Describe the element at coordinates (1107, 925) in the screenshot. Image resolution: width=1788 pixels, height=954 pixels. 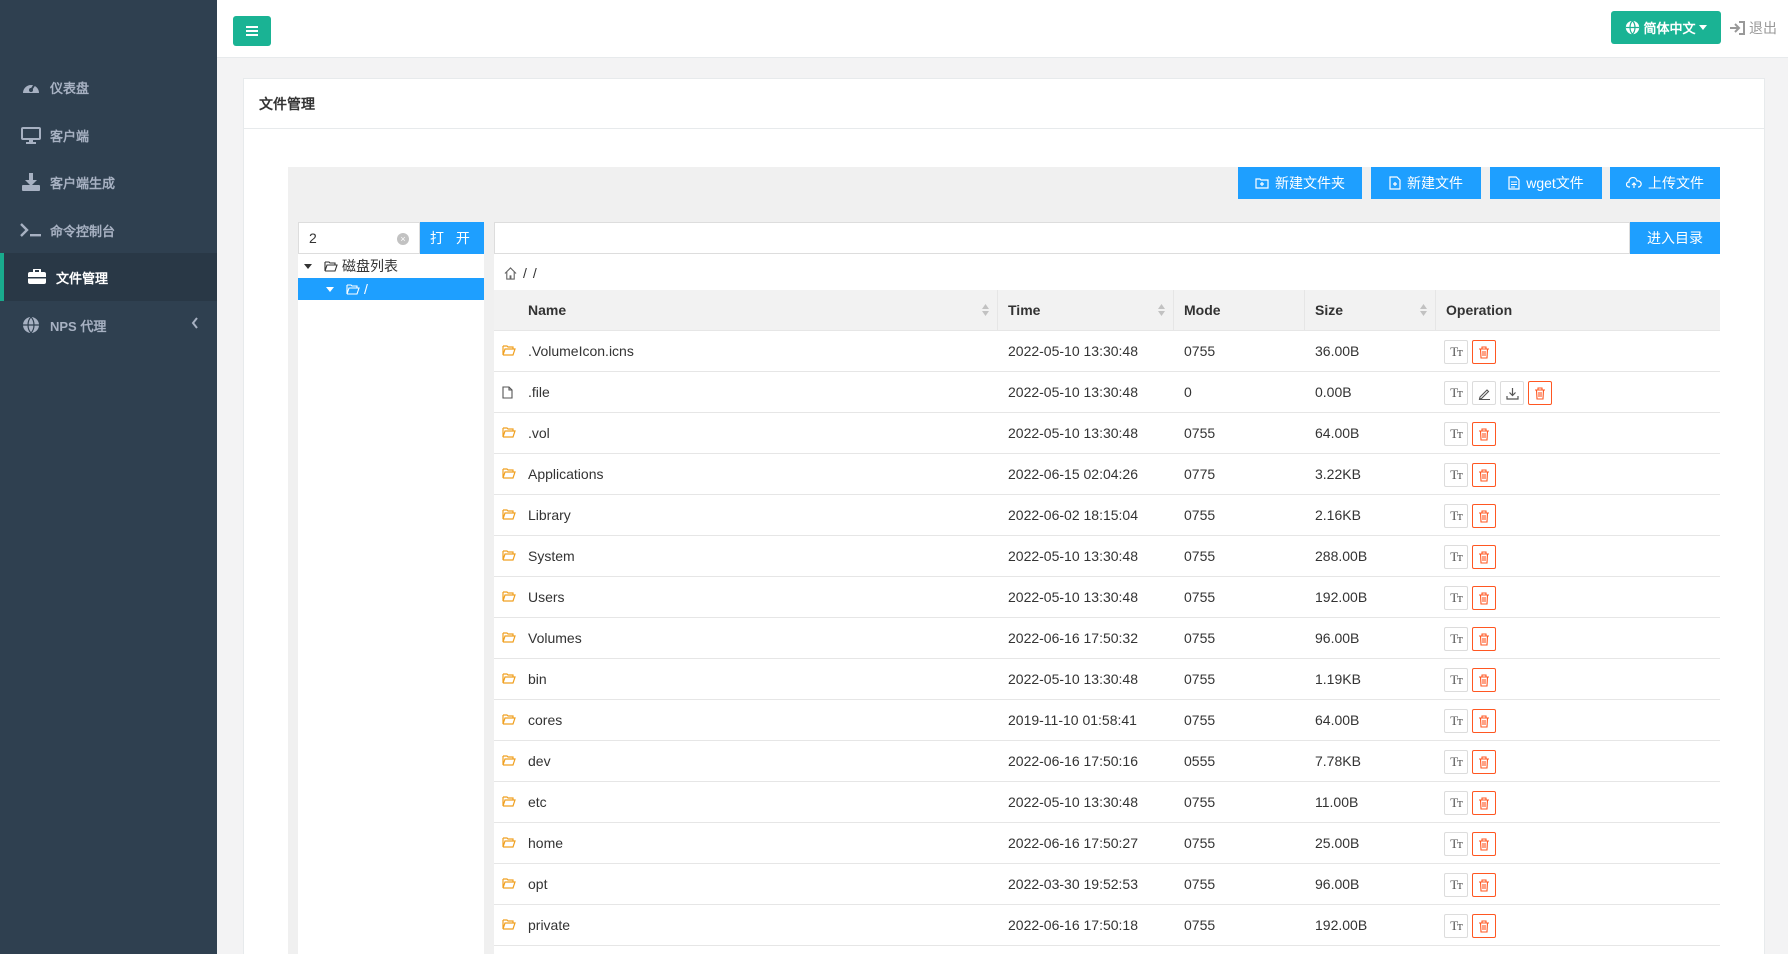
I see `table-row: private 2022-06-16 17:50:18 0755 192.00B Tт` at that location.